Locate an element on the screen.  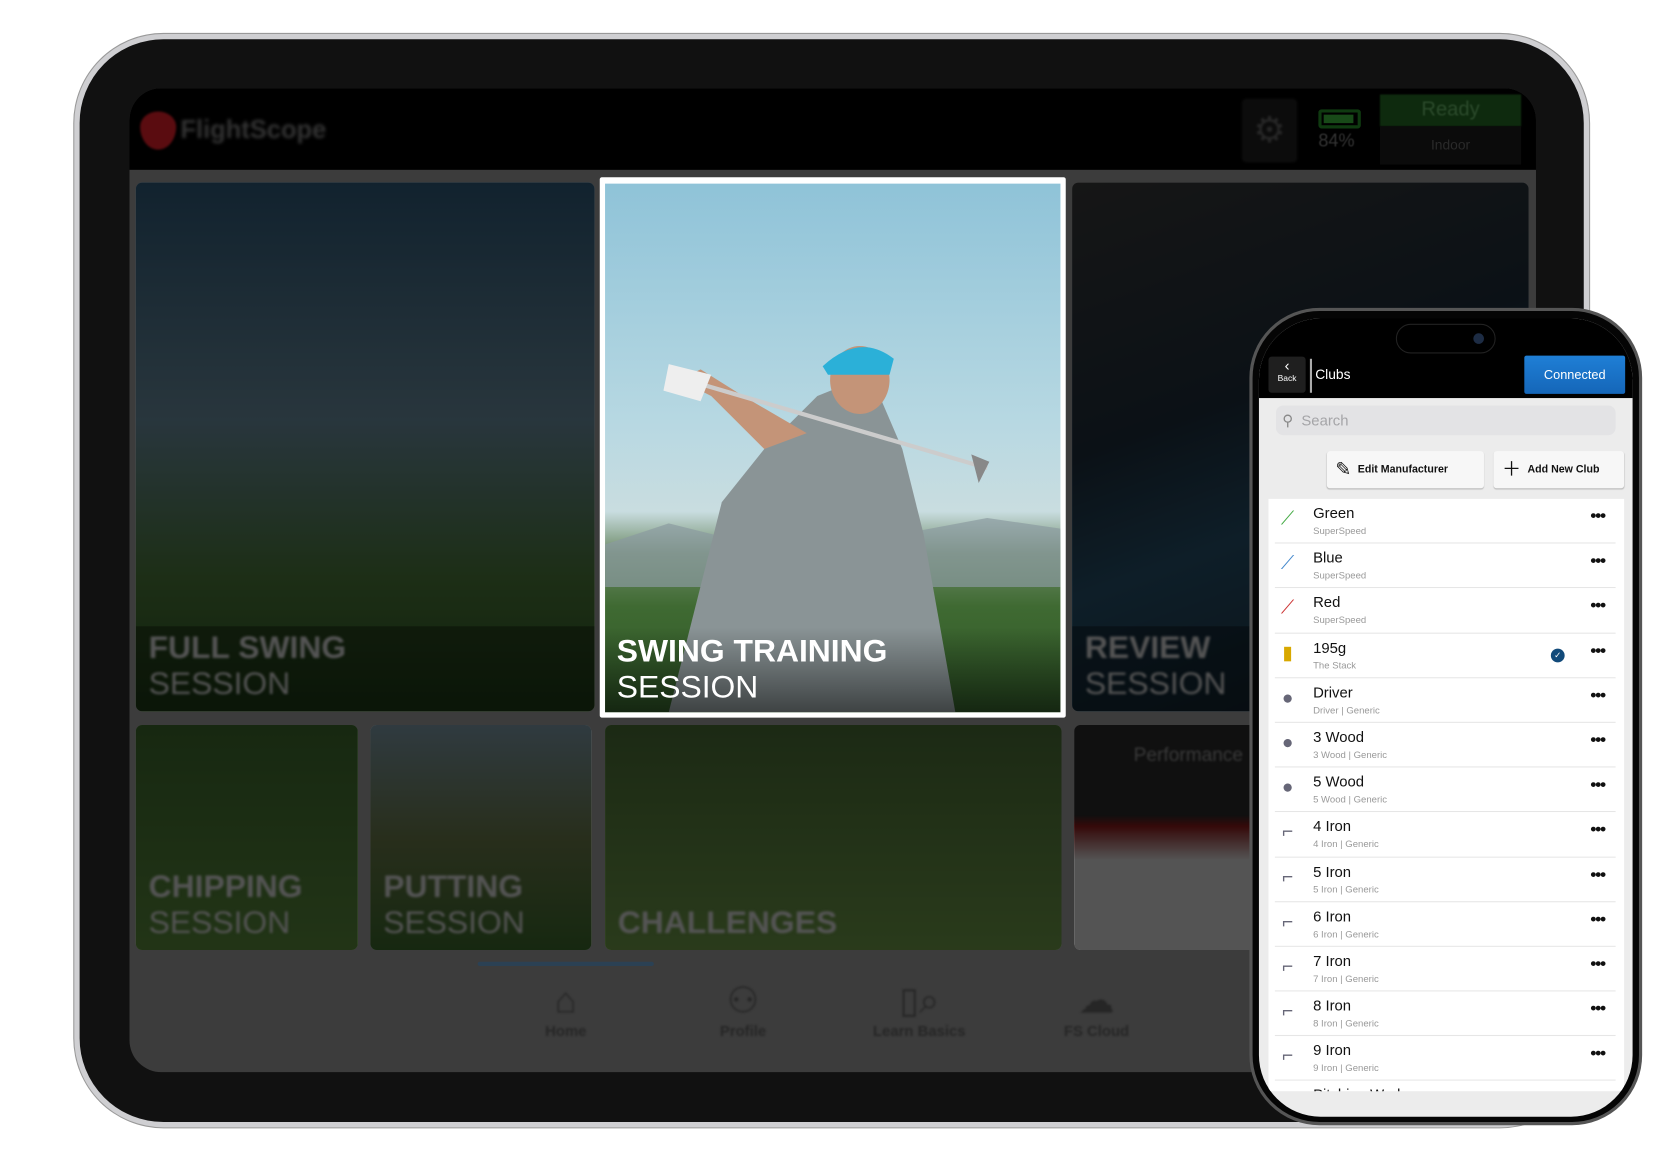
club-row: ⟋ Green SuperSpeed ••• is located at coordinates (1445, 521).